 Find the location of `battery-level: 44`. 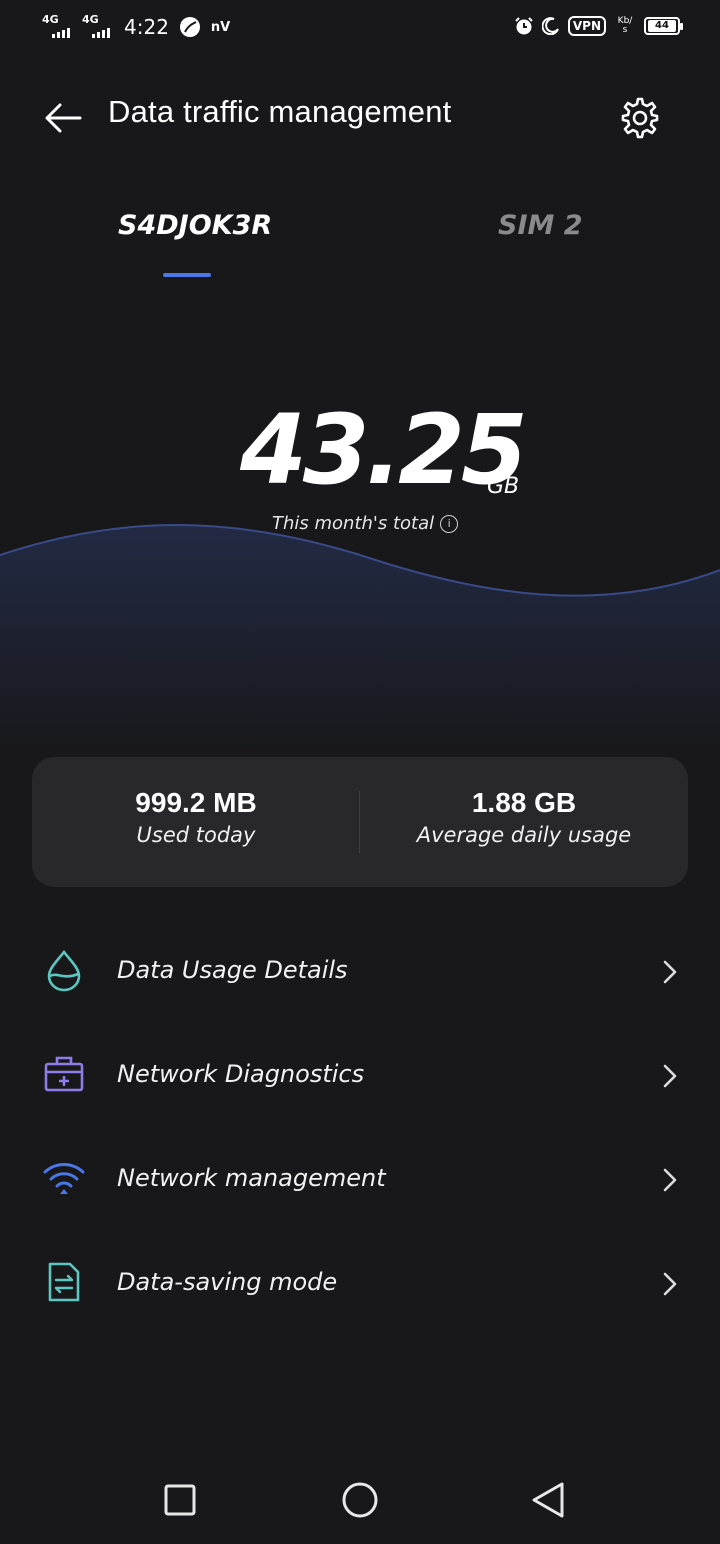

battery-level: 44 is located at coordinates (662, 26).